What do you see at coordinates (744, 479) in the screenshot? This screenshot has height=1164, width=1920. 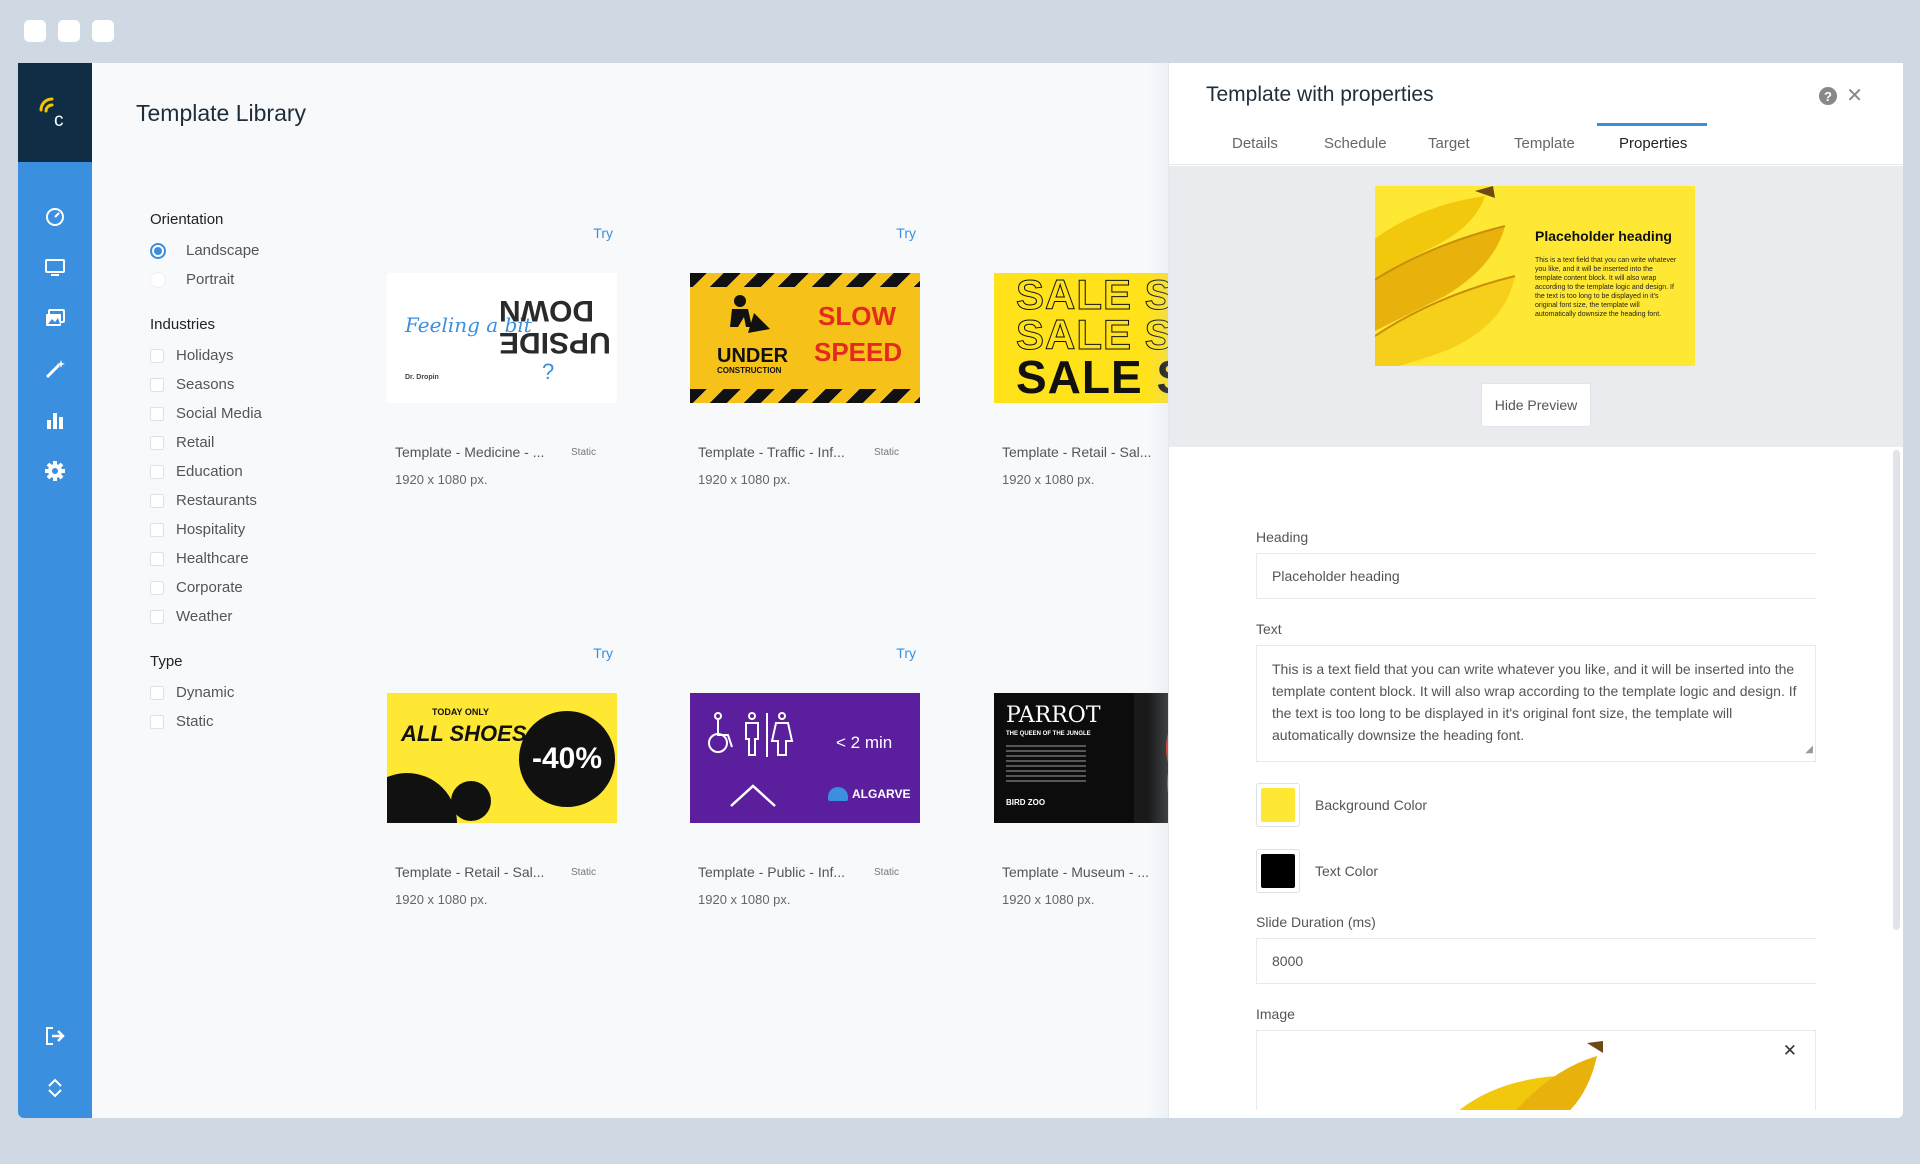 I see `template-size: 1920 x 1080 px.` at bounding box center [744, 479].